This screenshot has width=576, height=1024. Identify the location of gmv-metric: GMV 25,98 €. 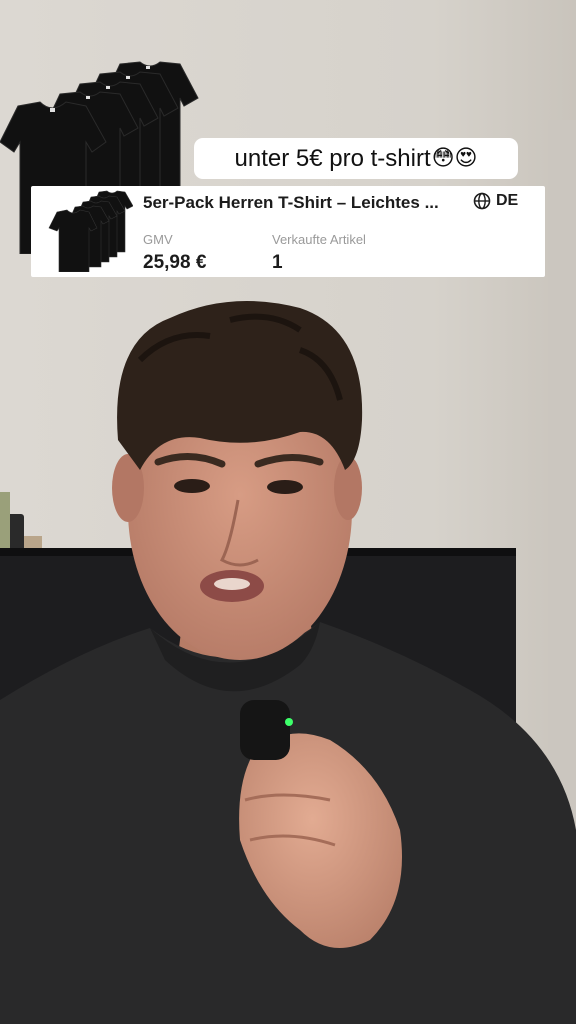
(174, 253).